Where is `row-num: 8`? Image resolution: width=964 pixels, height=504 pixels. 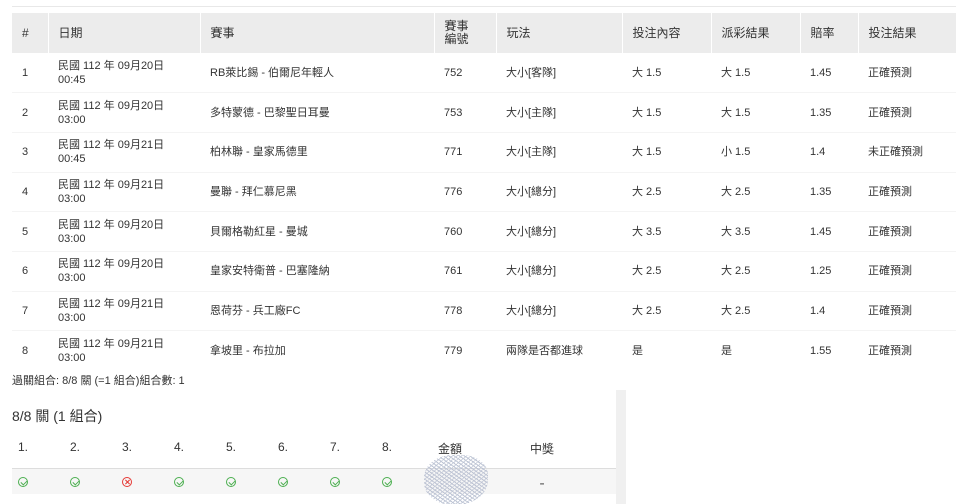 row-num: 8 is located at coordinates (25, 350).